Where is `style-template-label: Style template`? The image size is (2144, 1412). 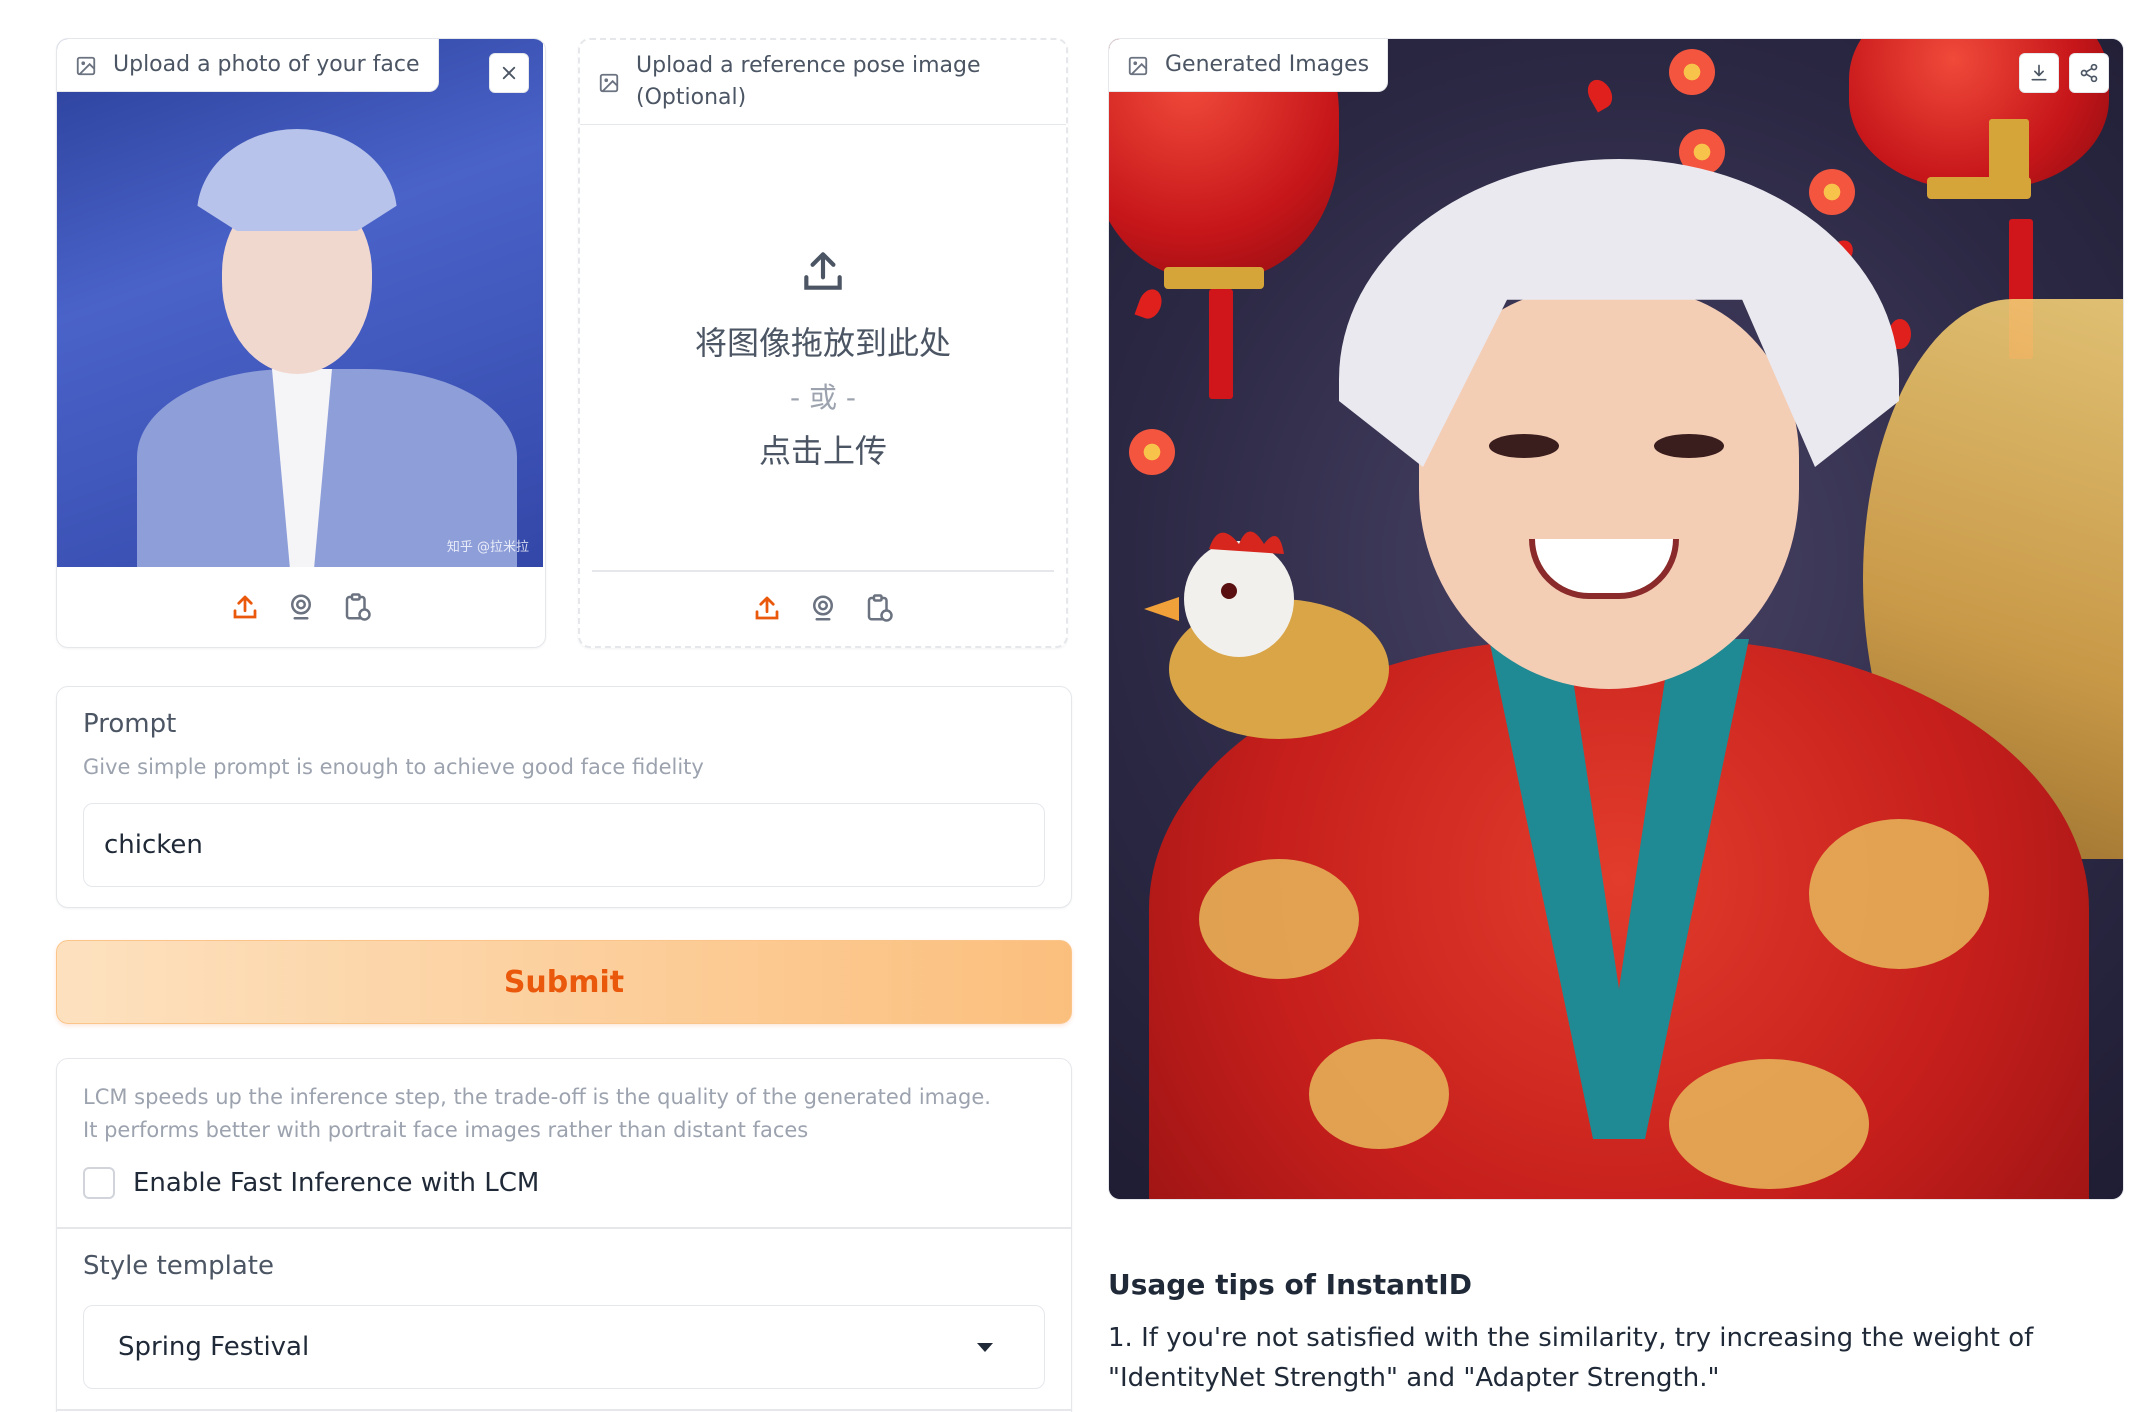 style-template-label: Style template is located at coordinates (178, 1266).